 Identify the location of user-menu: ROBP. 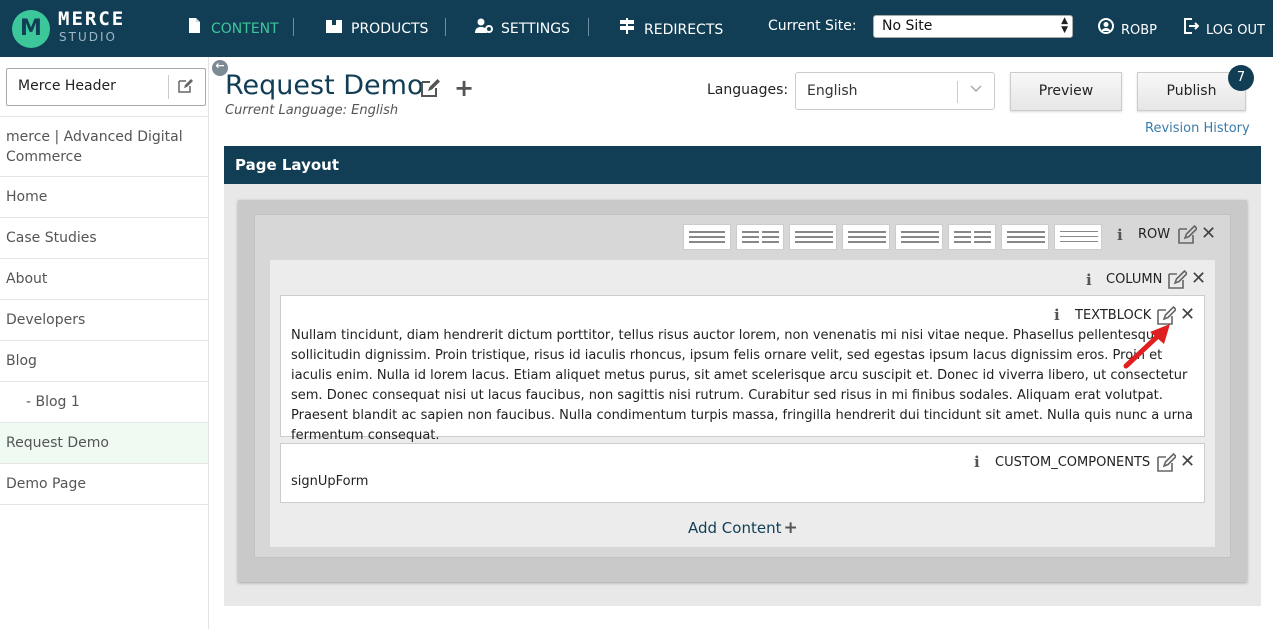
(1127, 28).